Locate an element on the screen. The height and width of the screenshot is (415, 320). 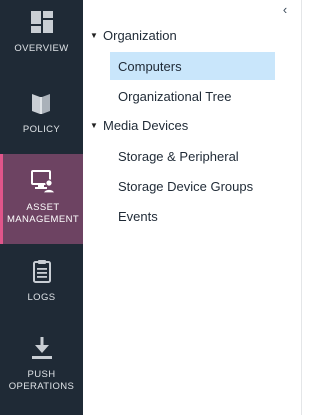
nav-item-push-operations: PUSH OPERATIONS is located at coordinates (41, 368).